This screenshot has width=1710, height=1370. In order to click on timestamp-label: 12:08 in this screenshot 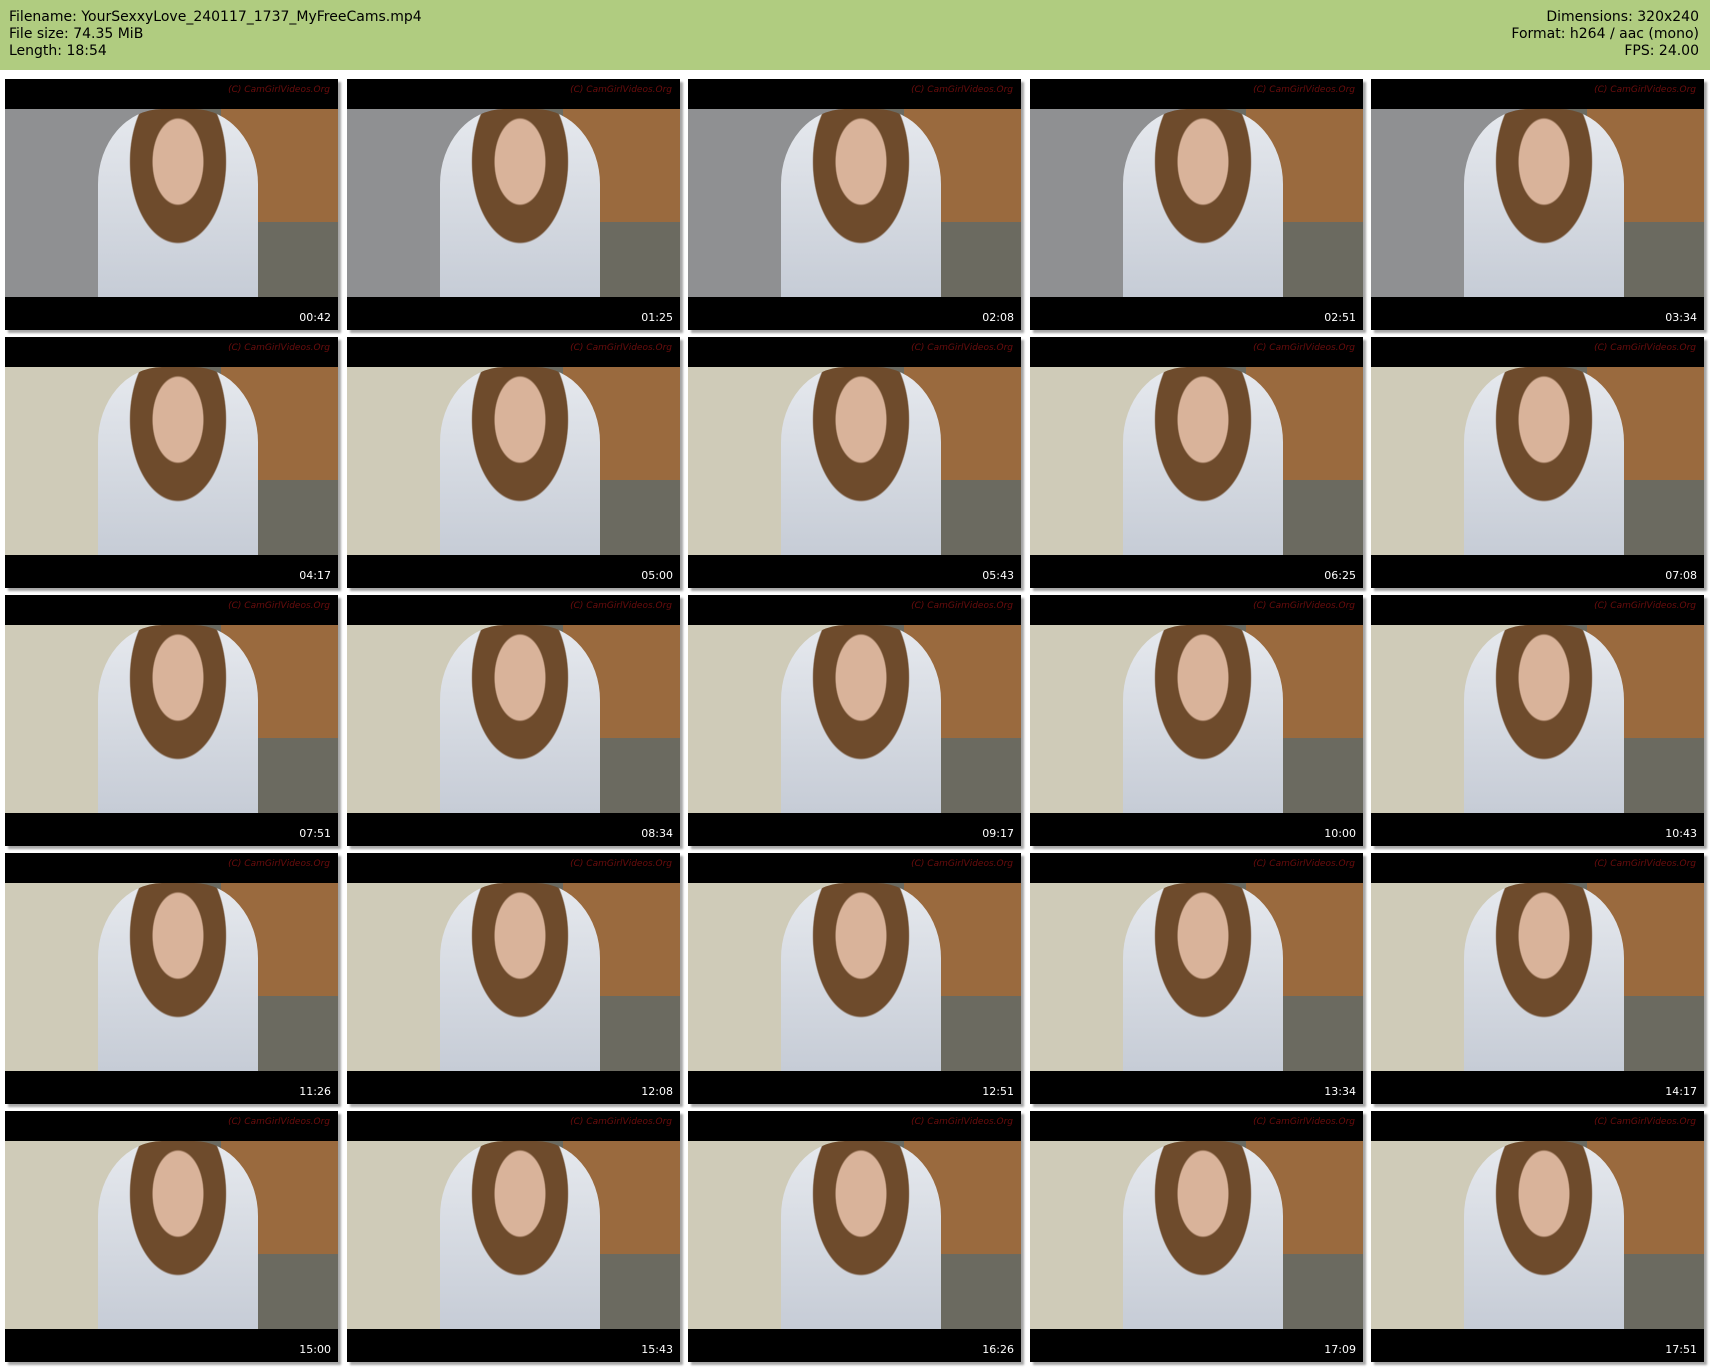, I will do `click(657, 1091)`.